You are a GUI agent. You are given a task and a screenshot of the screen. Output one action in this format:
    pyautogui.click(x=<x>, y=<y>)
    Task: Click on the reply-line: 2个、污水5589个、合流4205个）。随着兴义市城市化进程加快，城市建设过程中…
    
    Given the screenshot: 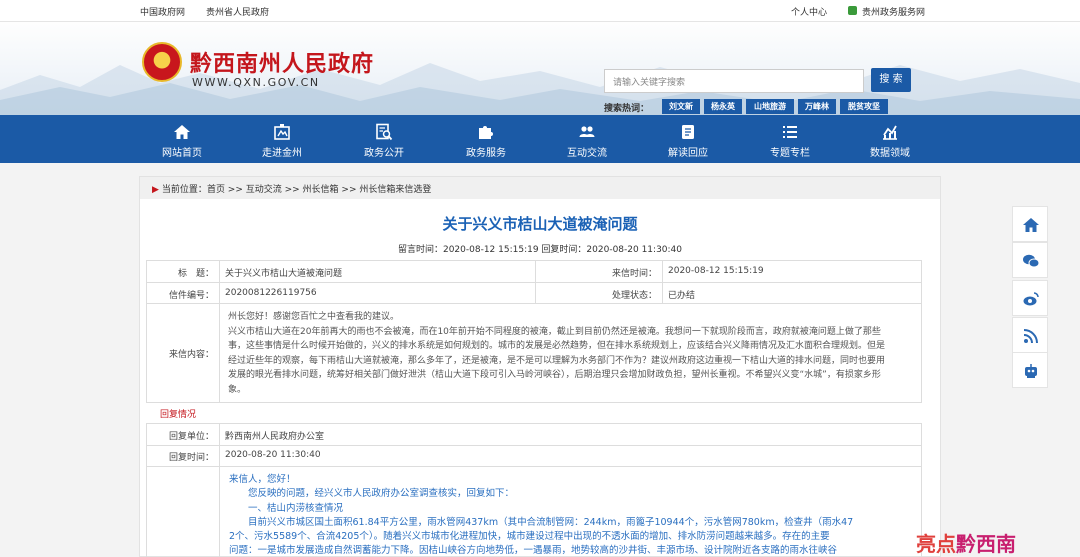 What is the action you would take?
    pyautogui.click(x=529, y=537)
    